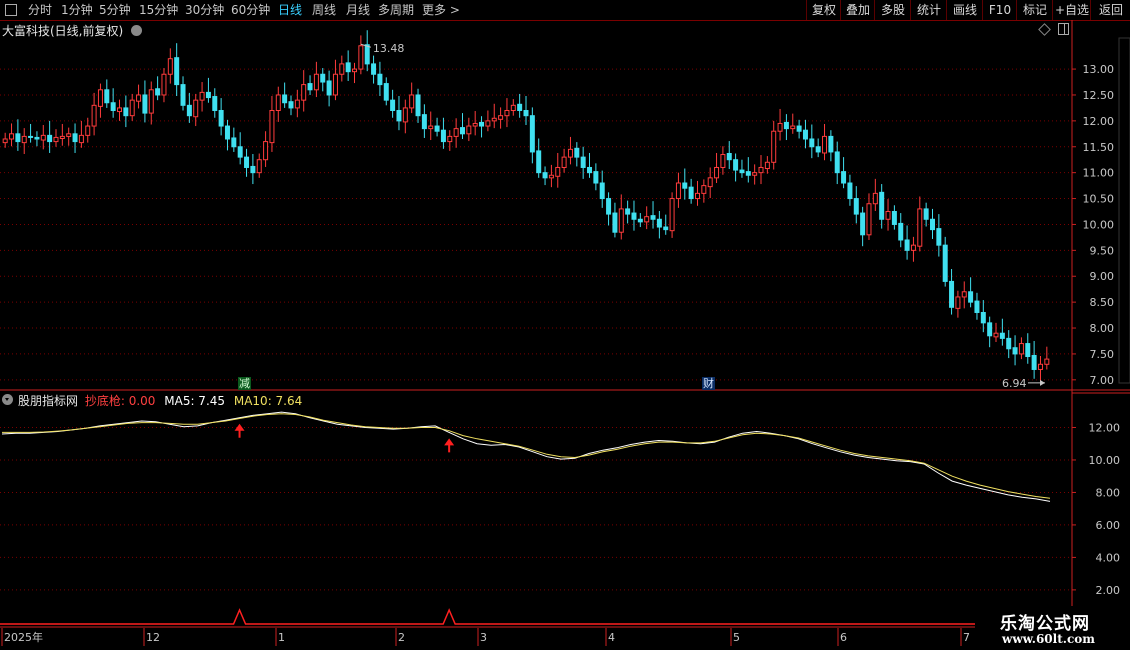 Image resolution: width=1130 pixels, height=650 pixels. Describe the element at coordinates (1124, 210) in the screenshot. I see `right-scroll-strip` at that location.